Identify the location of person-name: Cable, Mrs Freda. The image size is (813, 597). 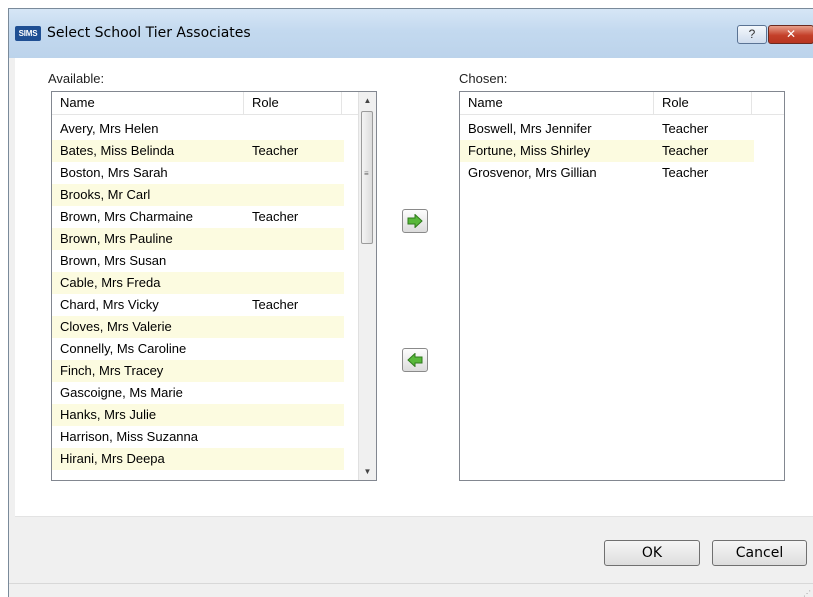
(110, 282).